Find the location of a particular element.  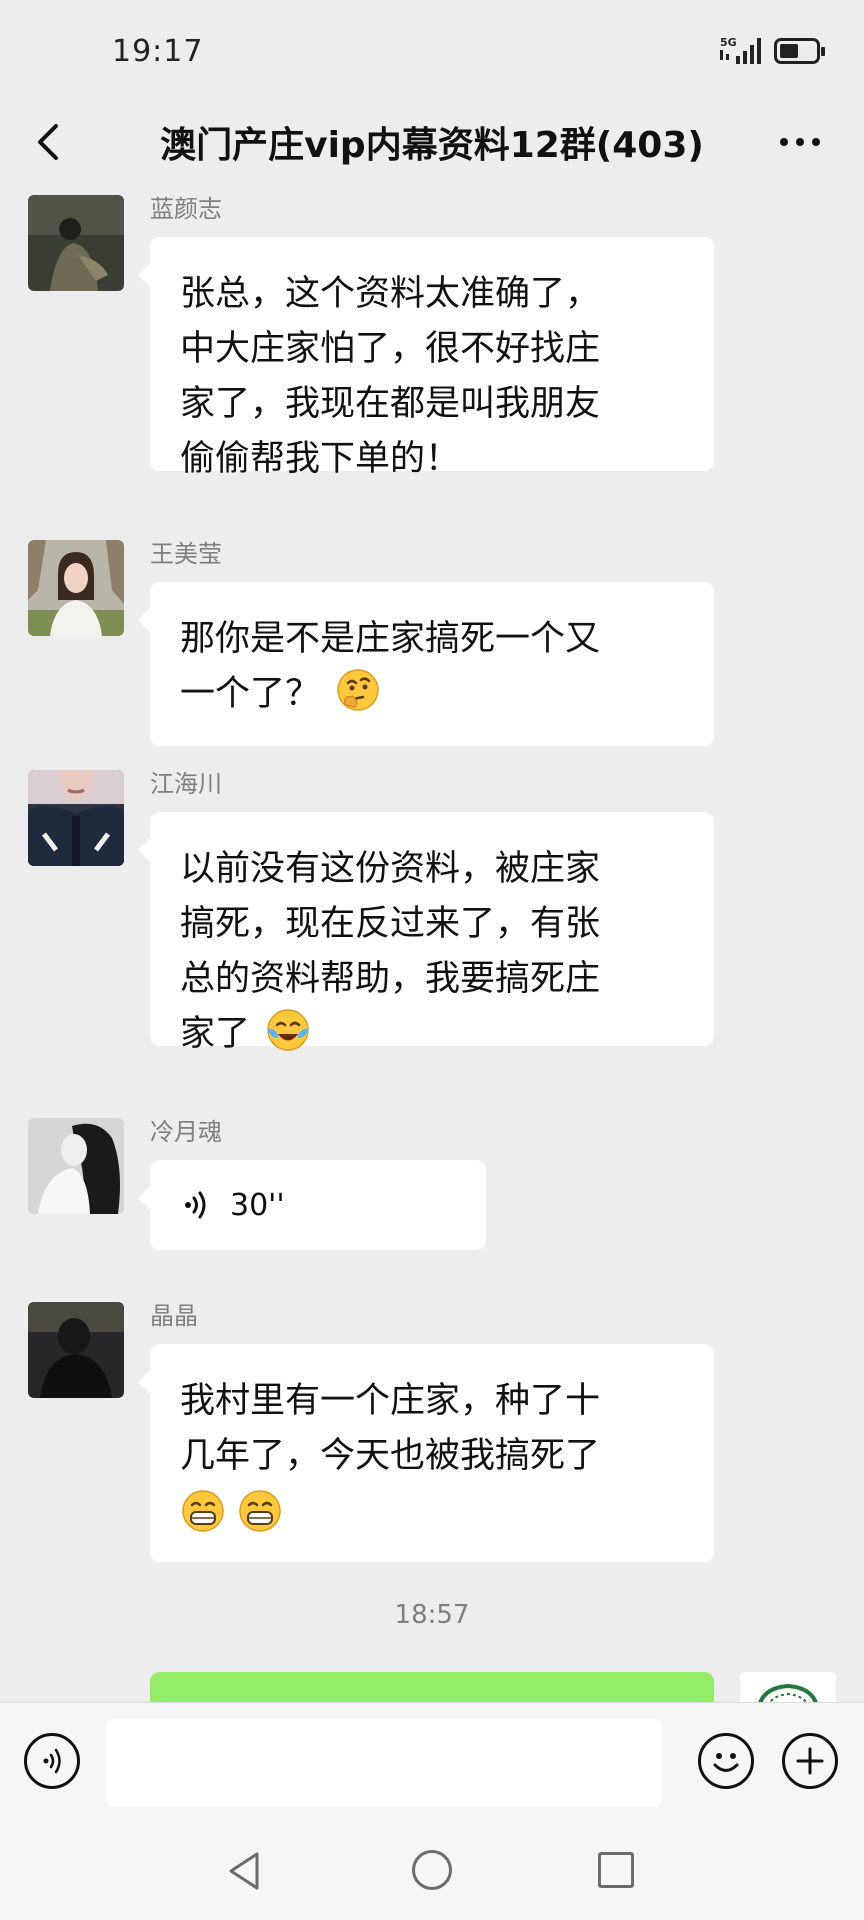

thinking-face-emoji is located at coordinates (358, 690).